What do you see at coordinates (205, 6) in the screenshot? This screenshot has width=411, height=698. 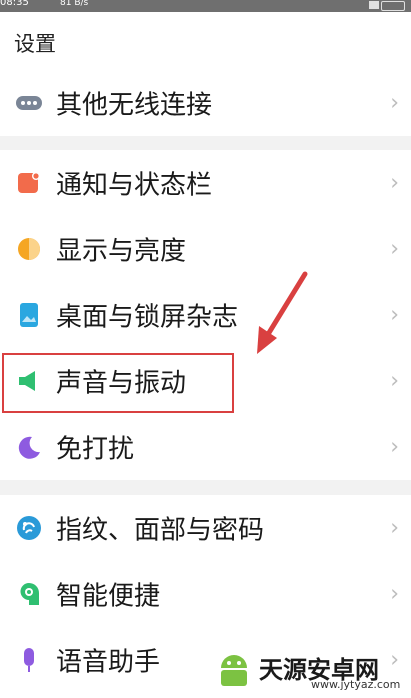 I see `status-bar: 08:35 81 B/s` at bounding box center [205, 6].